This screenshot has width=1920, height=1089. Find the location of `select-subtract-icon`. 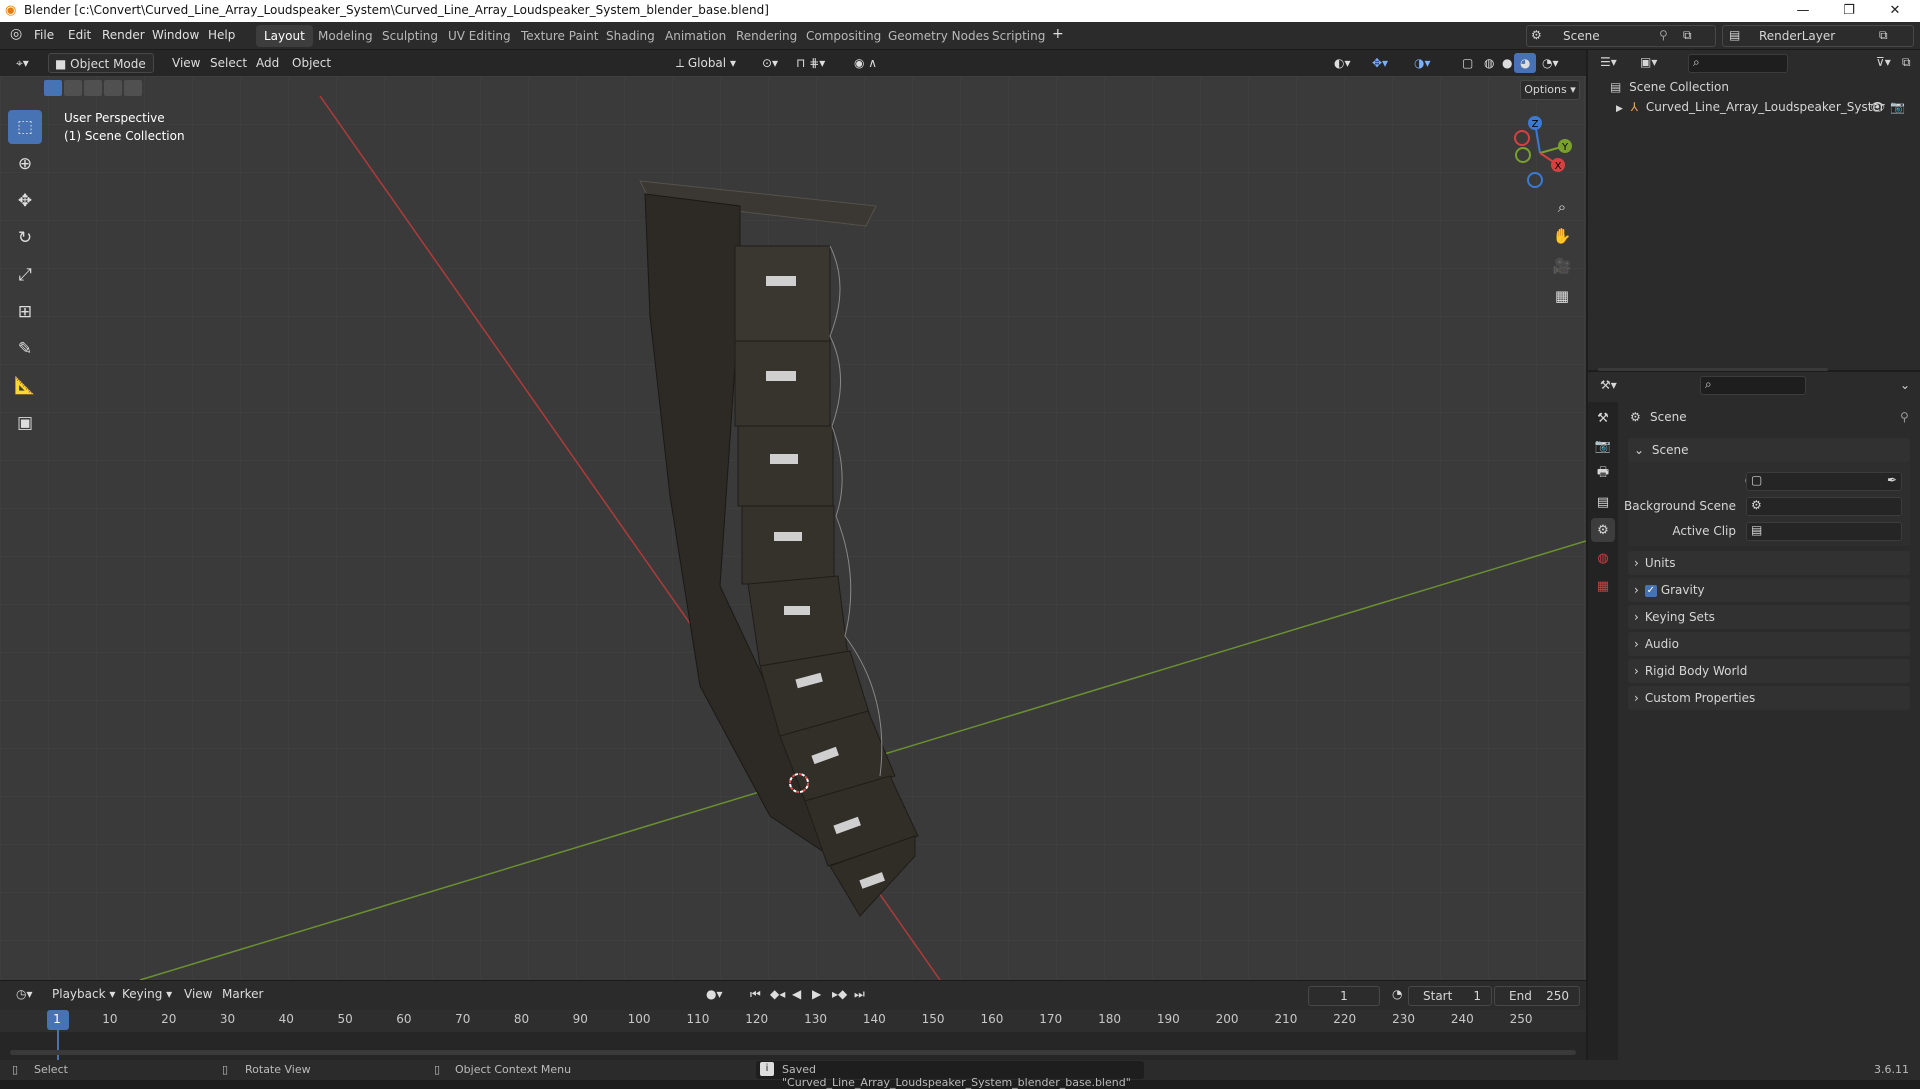

select-subtract-icon is located at coordinates (93, 88).